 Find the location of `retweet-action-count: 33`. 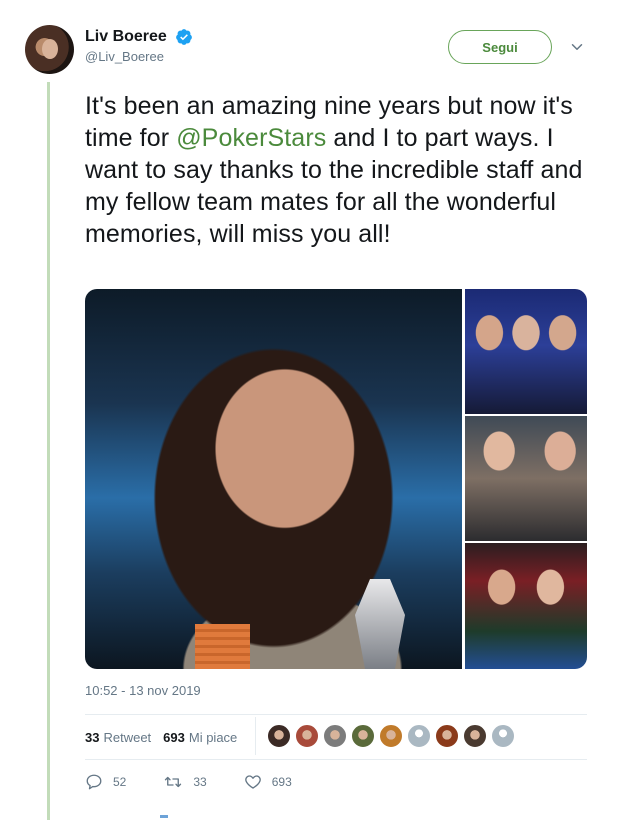

retweet-action-count: 33 is located at coordinates (200, 782).